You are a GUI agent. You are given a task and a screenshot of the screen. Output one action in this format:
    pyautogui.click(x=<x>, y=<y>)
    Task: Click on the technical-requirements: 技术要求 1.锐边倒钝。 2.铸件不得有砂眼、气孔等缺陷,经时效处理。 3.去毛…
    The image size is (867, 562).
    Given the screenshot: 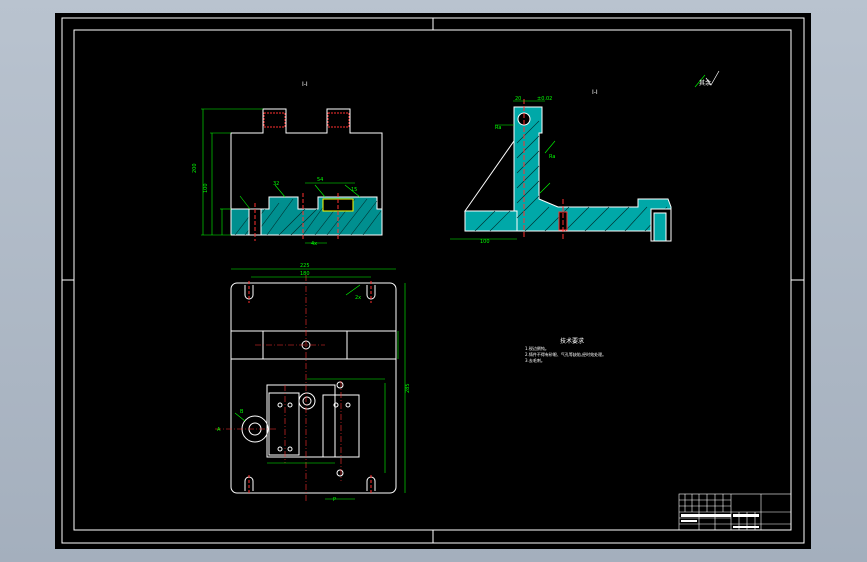 What is the action you would take?
    pyautogui.click(x=565, y=350)
    